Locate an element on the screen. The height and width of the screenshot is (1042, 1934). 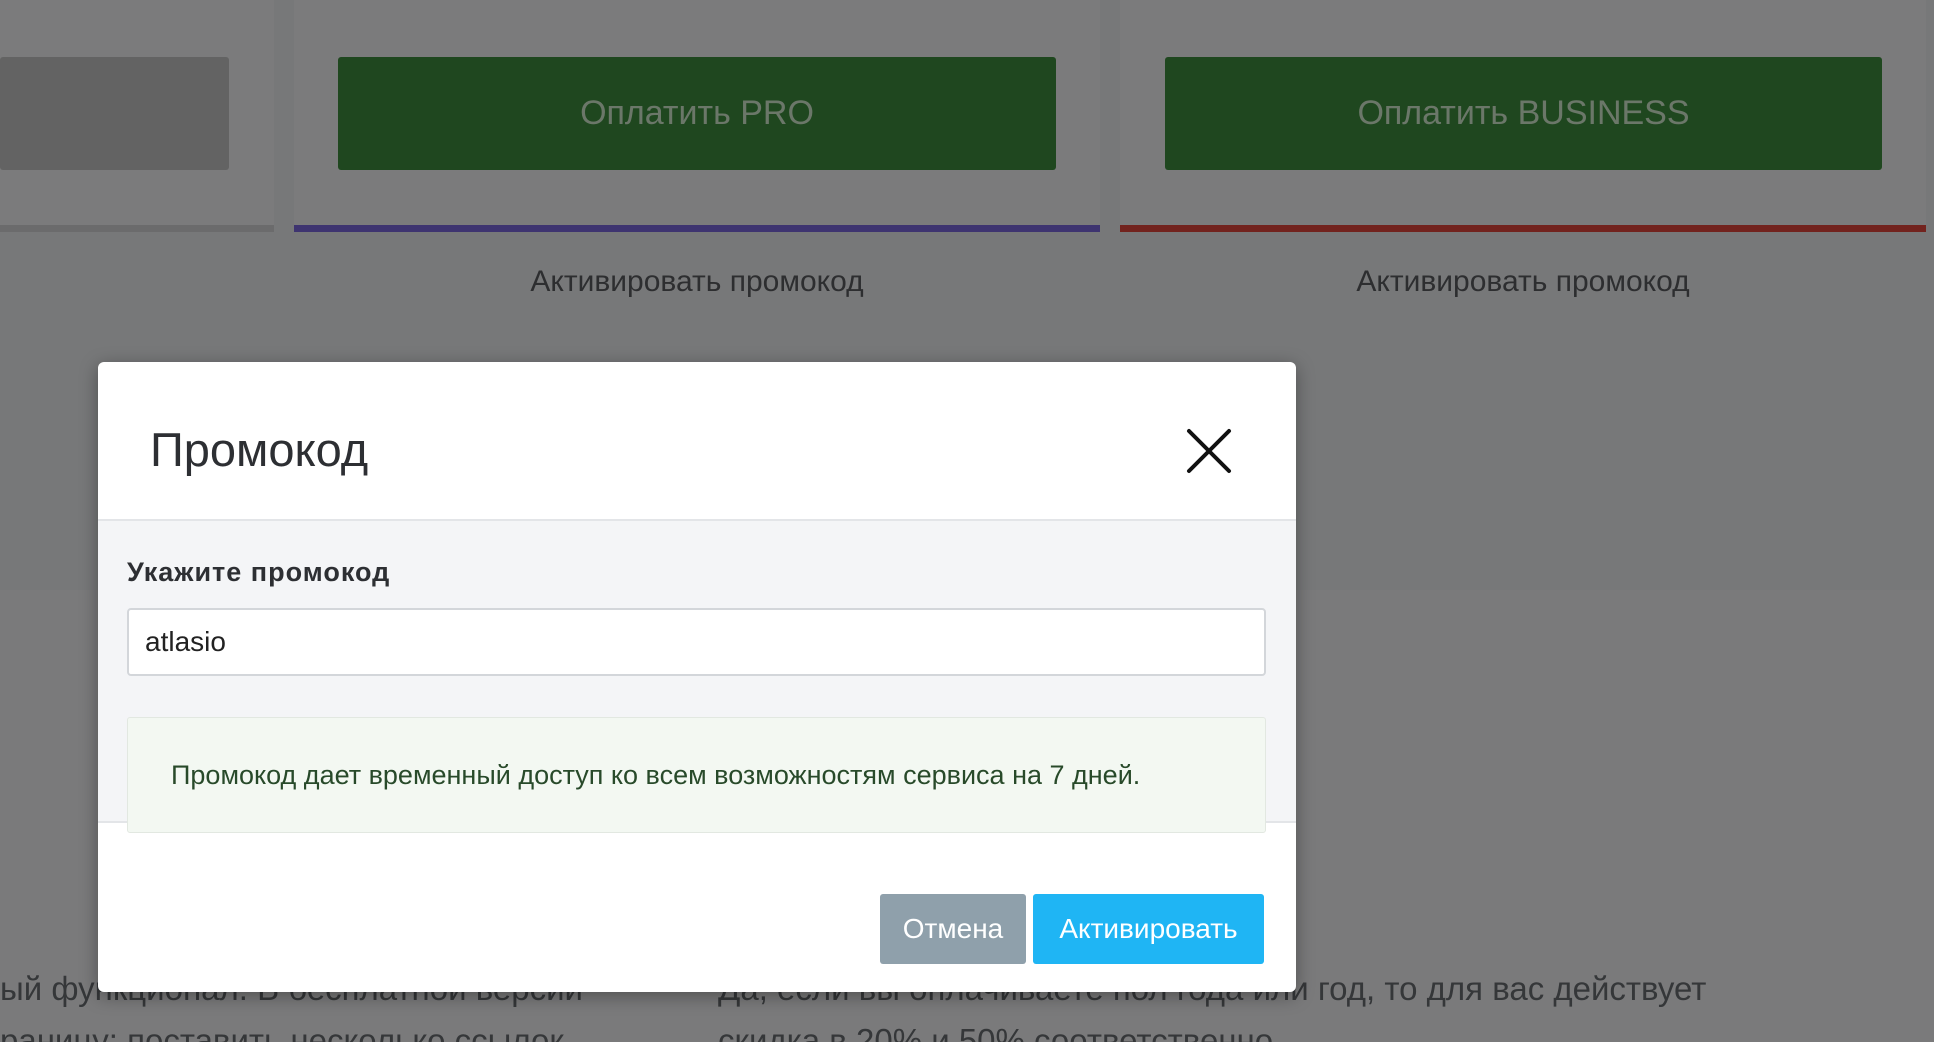
cancel-button: Отмена is located at coordinates (953, 929).